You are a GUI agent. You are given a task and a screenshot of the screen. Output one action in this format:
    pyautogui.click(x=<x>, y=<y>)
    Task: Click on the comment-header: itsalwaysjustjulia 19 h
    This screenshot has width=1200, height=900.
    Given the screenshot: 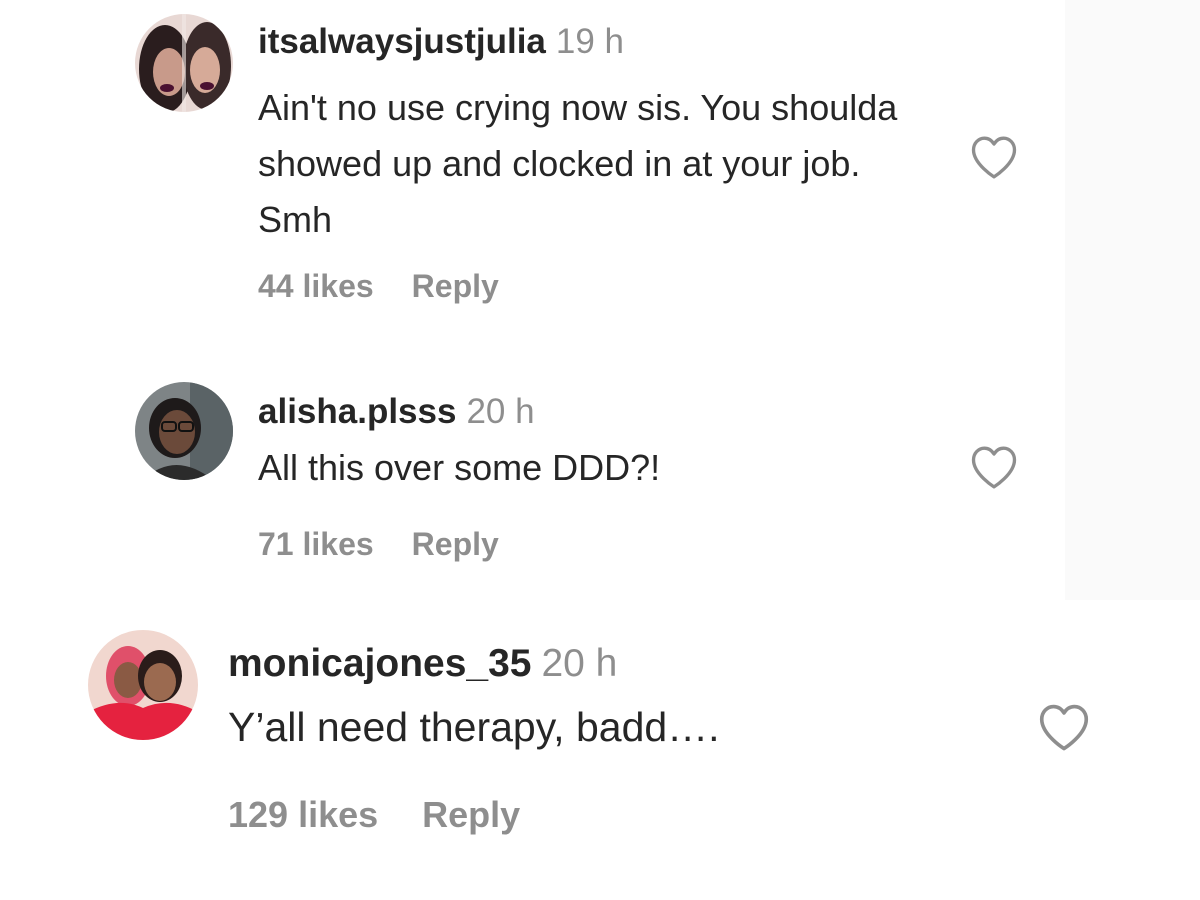 What is the action you would take?
    pyautogui.click(x=441, y=42)
    